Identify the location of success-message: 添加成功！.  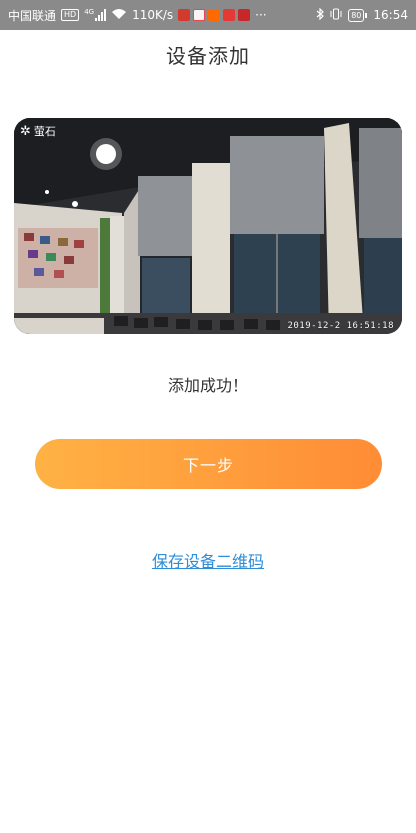
(207, 385).